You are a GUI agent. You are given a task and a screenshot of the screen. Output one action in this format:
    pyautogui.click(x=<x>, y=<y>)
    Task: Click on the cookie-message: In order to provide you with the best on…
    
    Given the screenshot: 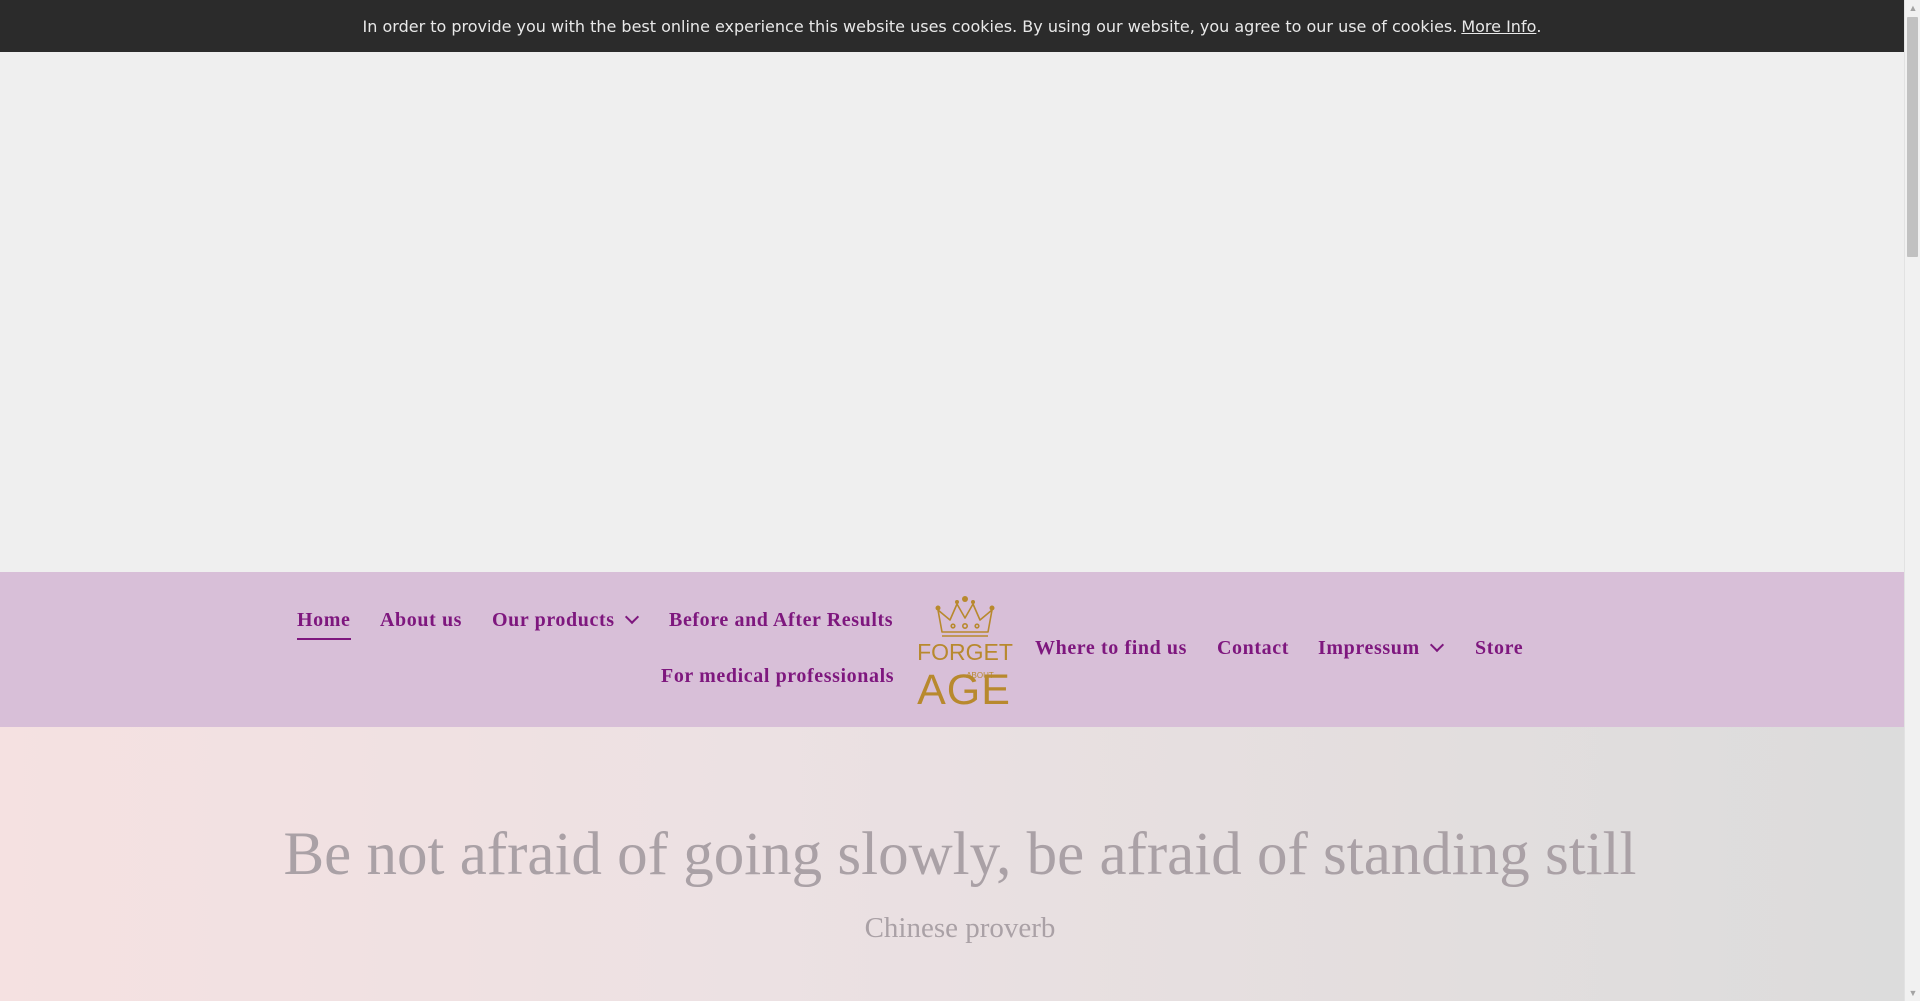 What is the action you would take?
    pyautogui.click(x=910, y=26)
    